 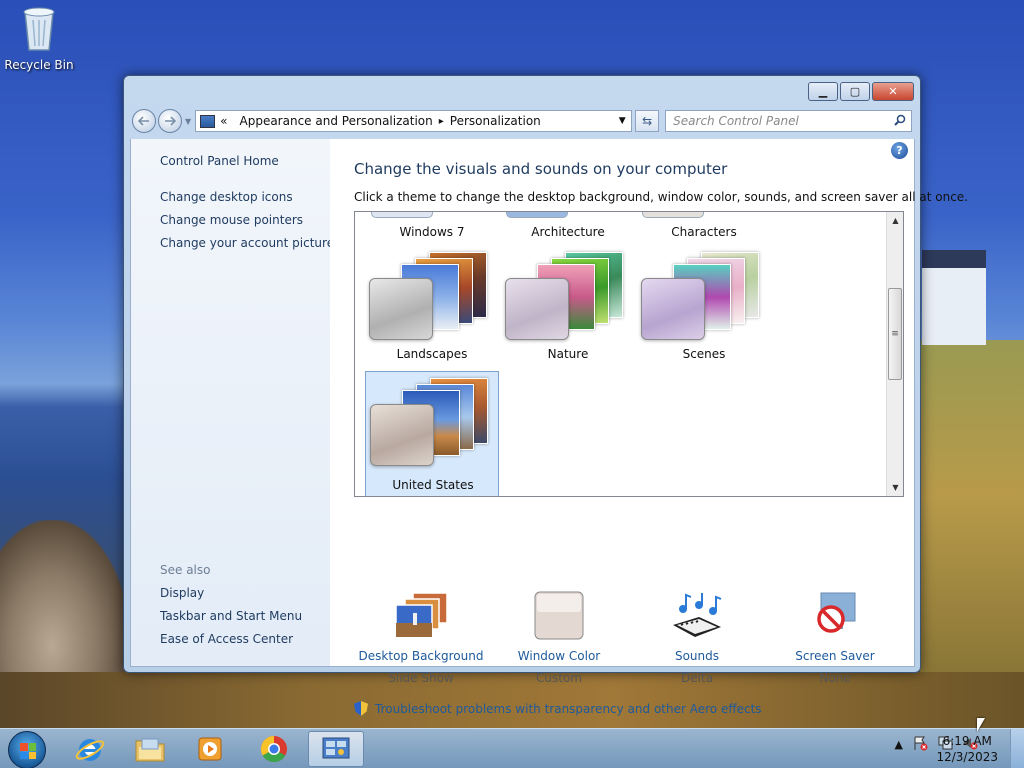 I want to click on address-dropdown-icon: ▼, so click(x=622, y=121).